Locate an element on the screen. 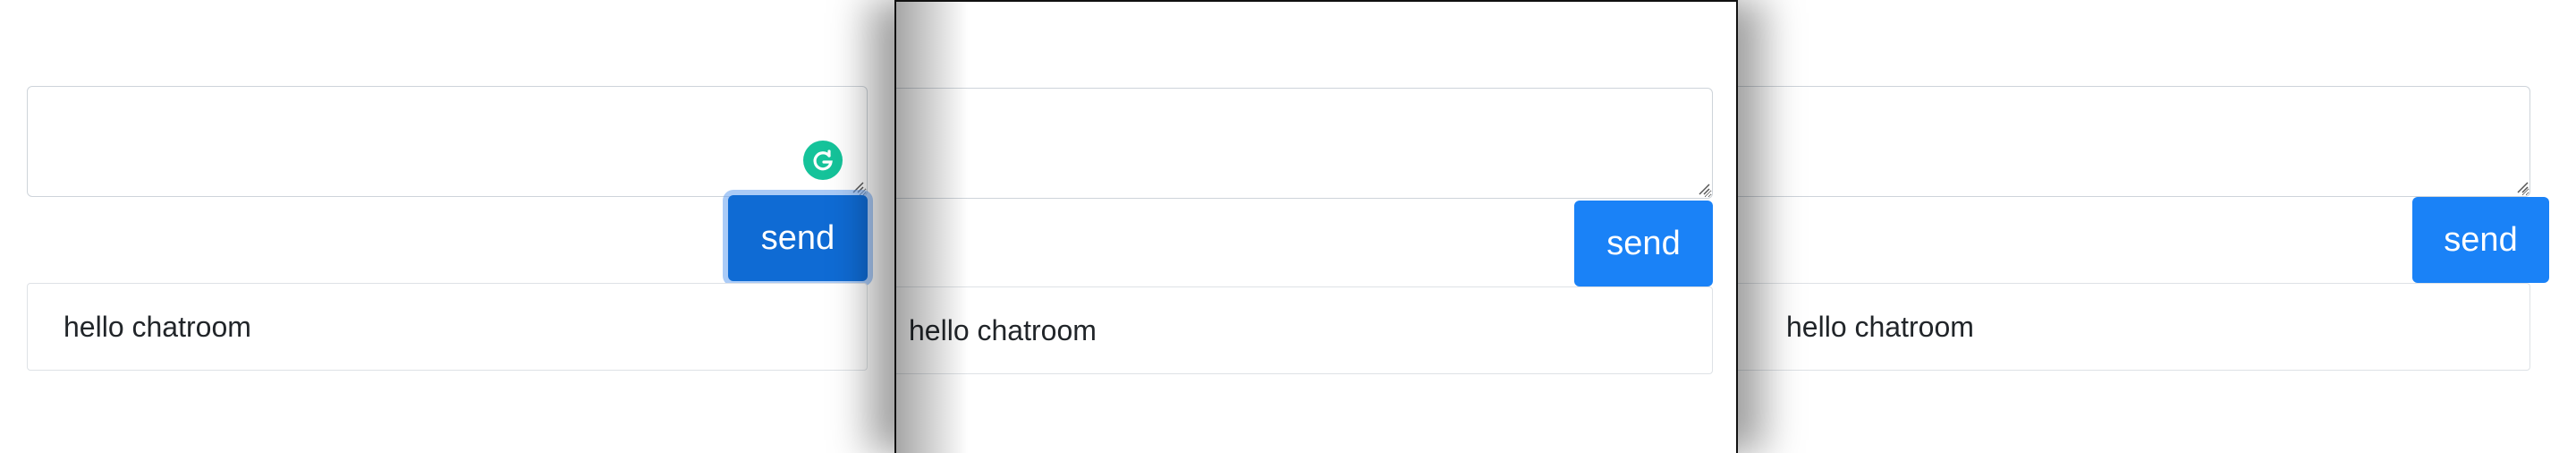  panel-shadow is located at coordinates (932, 227).